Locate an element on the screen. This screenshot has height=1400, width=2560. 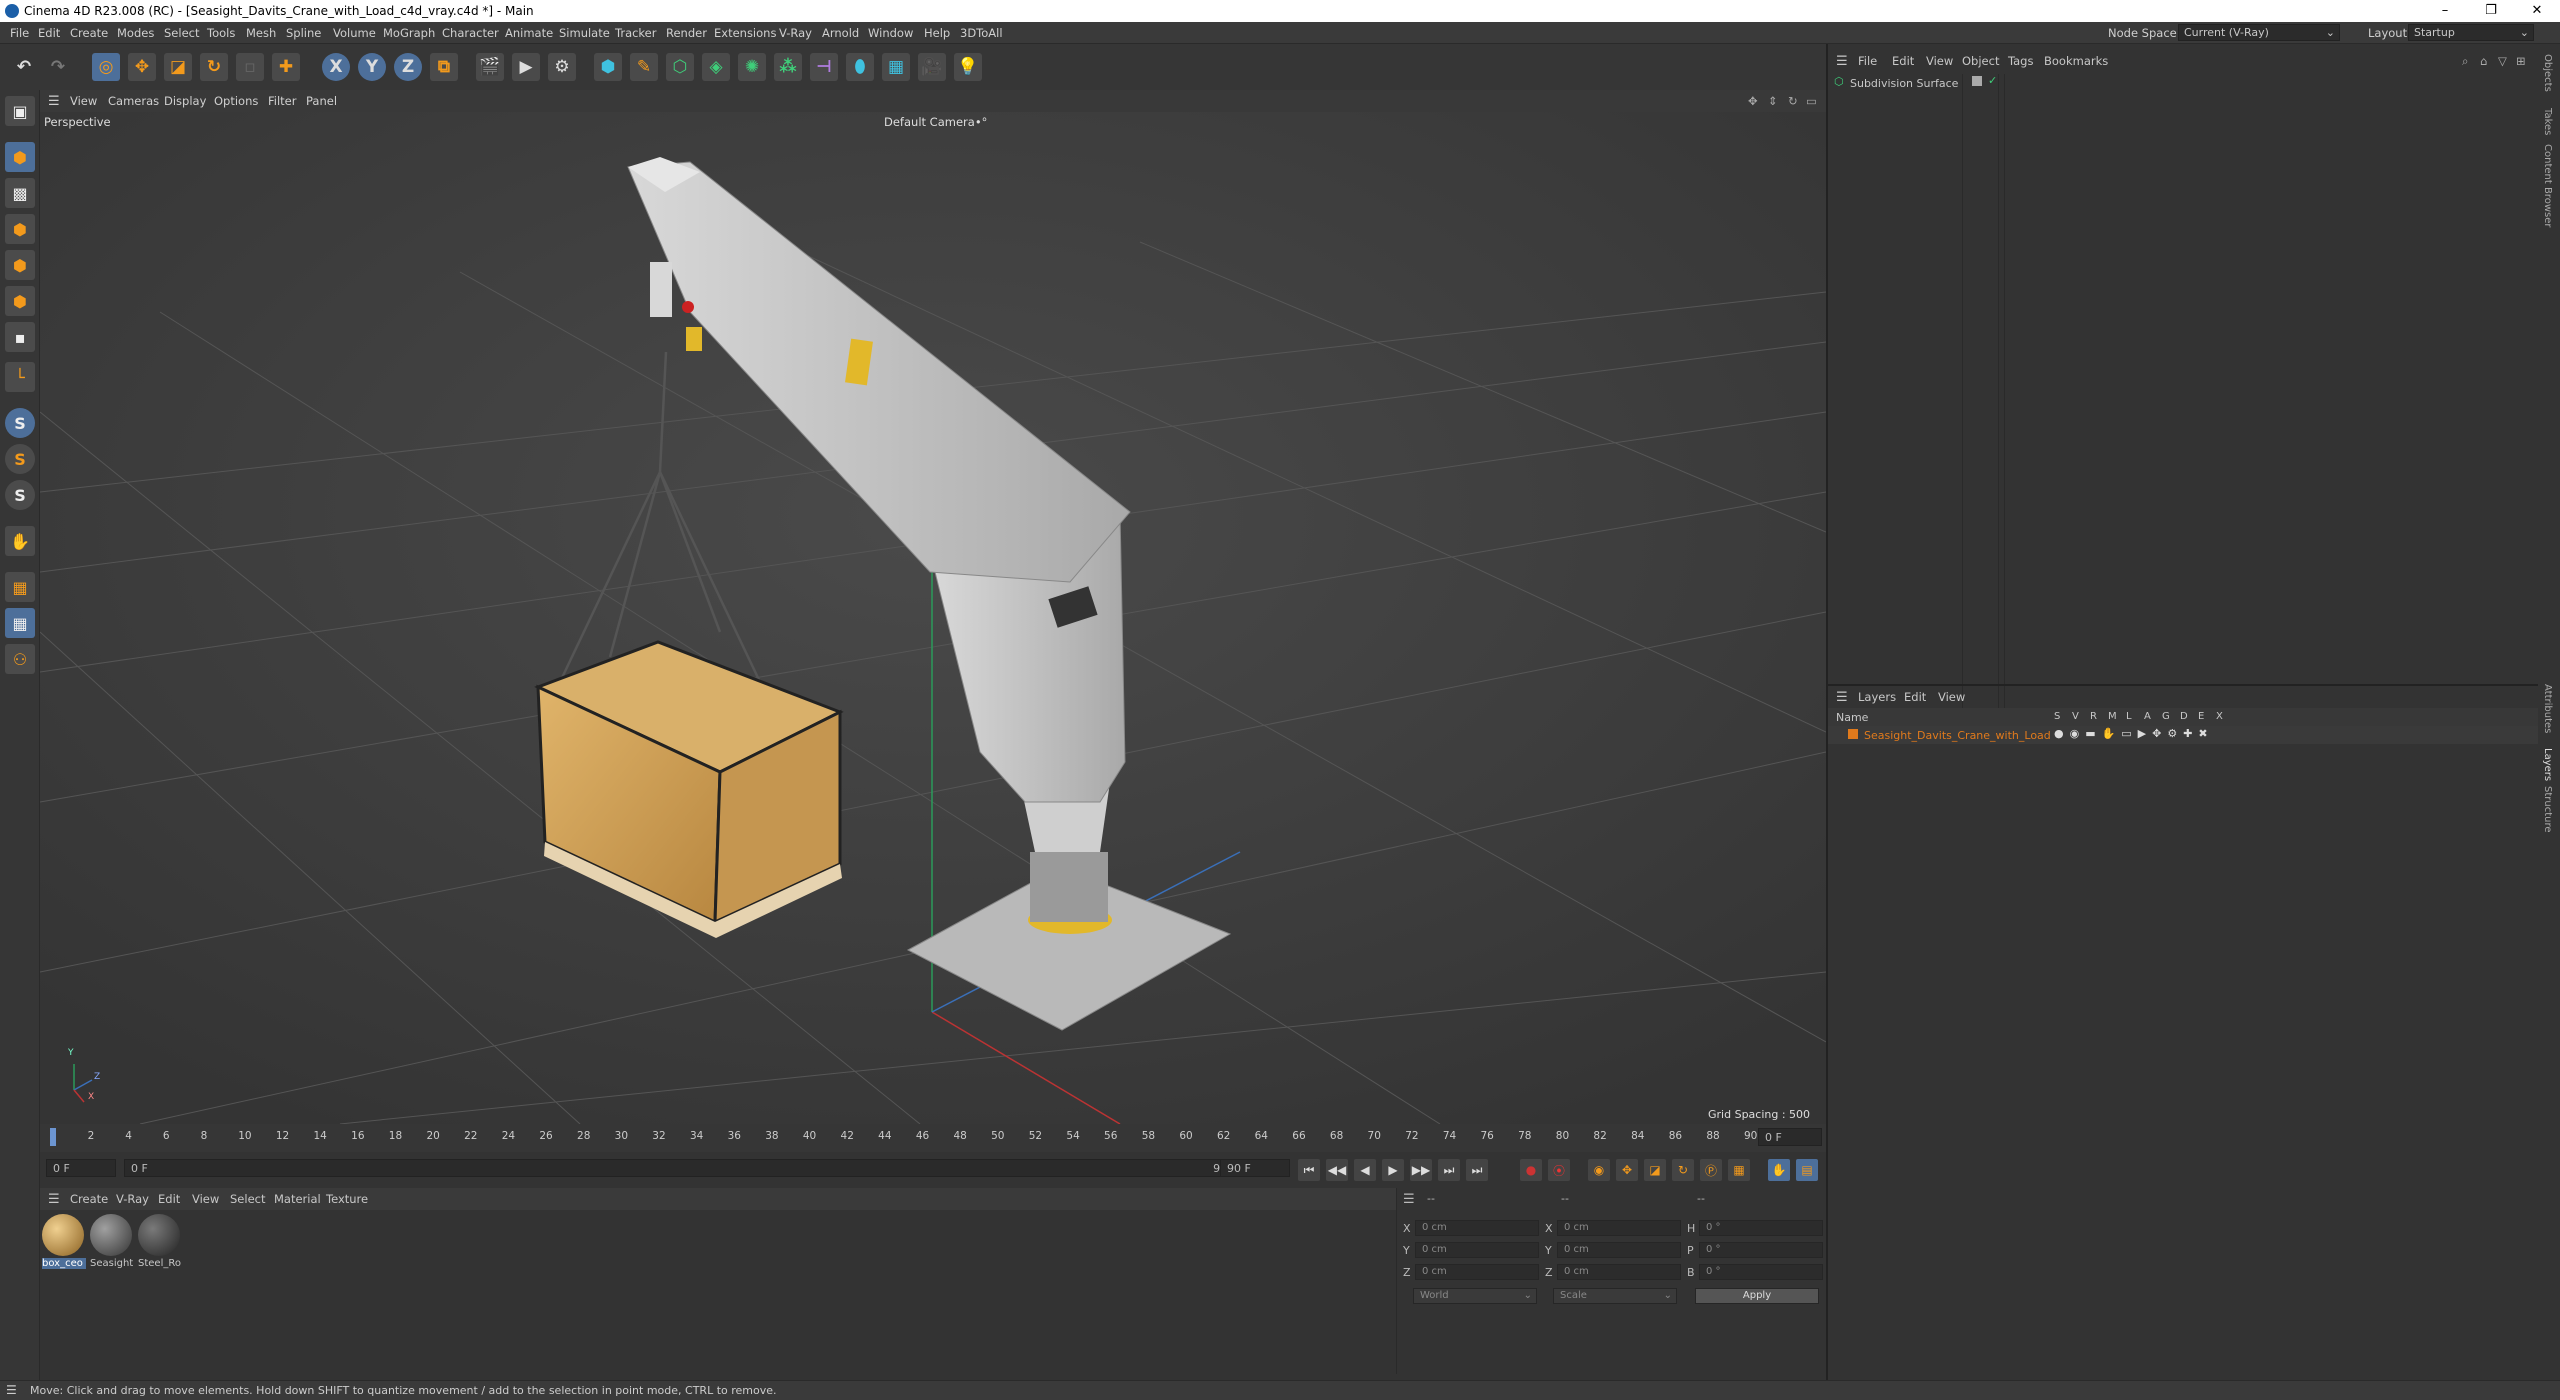
y-axis-toggle: Y is located at coordinates (372, 67).